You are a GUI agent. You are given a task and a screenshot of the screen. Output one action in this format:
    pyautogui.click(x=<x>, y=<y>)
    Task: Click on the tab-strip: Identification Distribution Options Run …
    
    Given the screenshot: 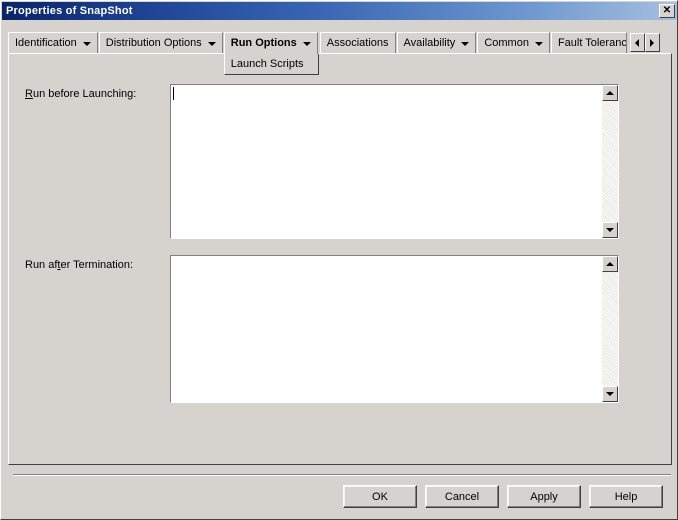 What is the action you would take?
    pyautogui.click(x=340, y=53)
    